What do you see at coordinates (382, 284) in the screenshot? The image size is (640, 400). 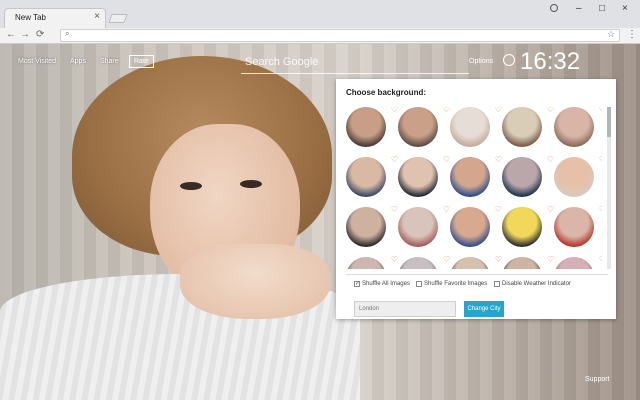 I see `shuffle-all-checkbox: ✓ Shuffle All Images` at bounding box center [382, 284].